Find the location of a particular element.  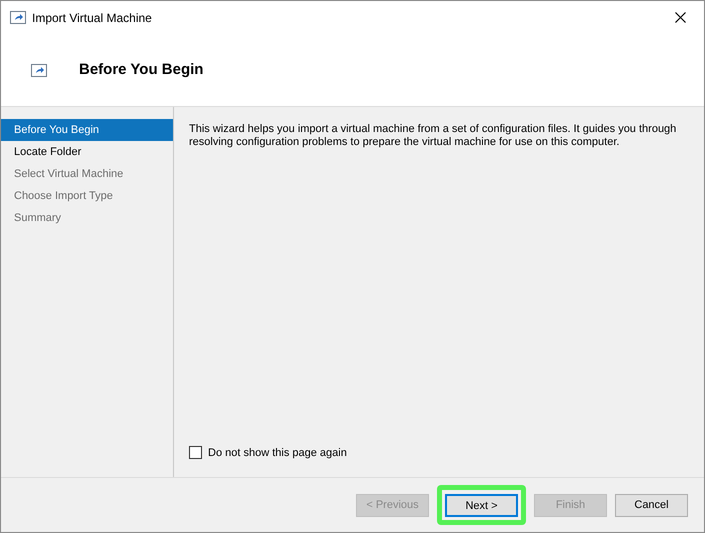

checkbox-label: Do not show this page again is located at coordinates (277, 453).